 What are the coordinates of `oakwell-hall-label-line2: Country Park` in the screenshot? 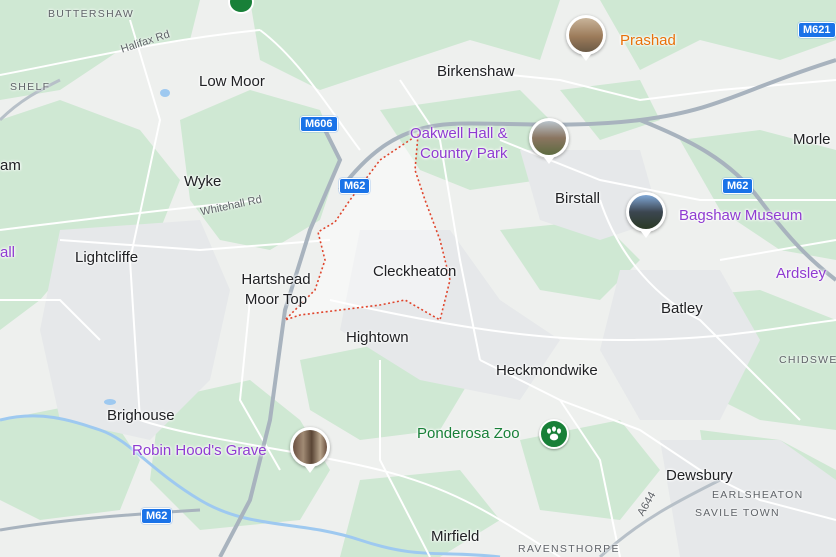 It's located at (464, 153).